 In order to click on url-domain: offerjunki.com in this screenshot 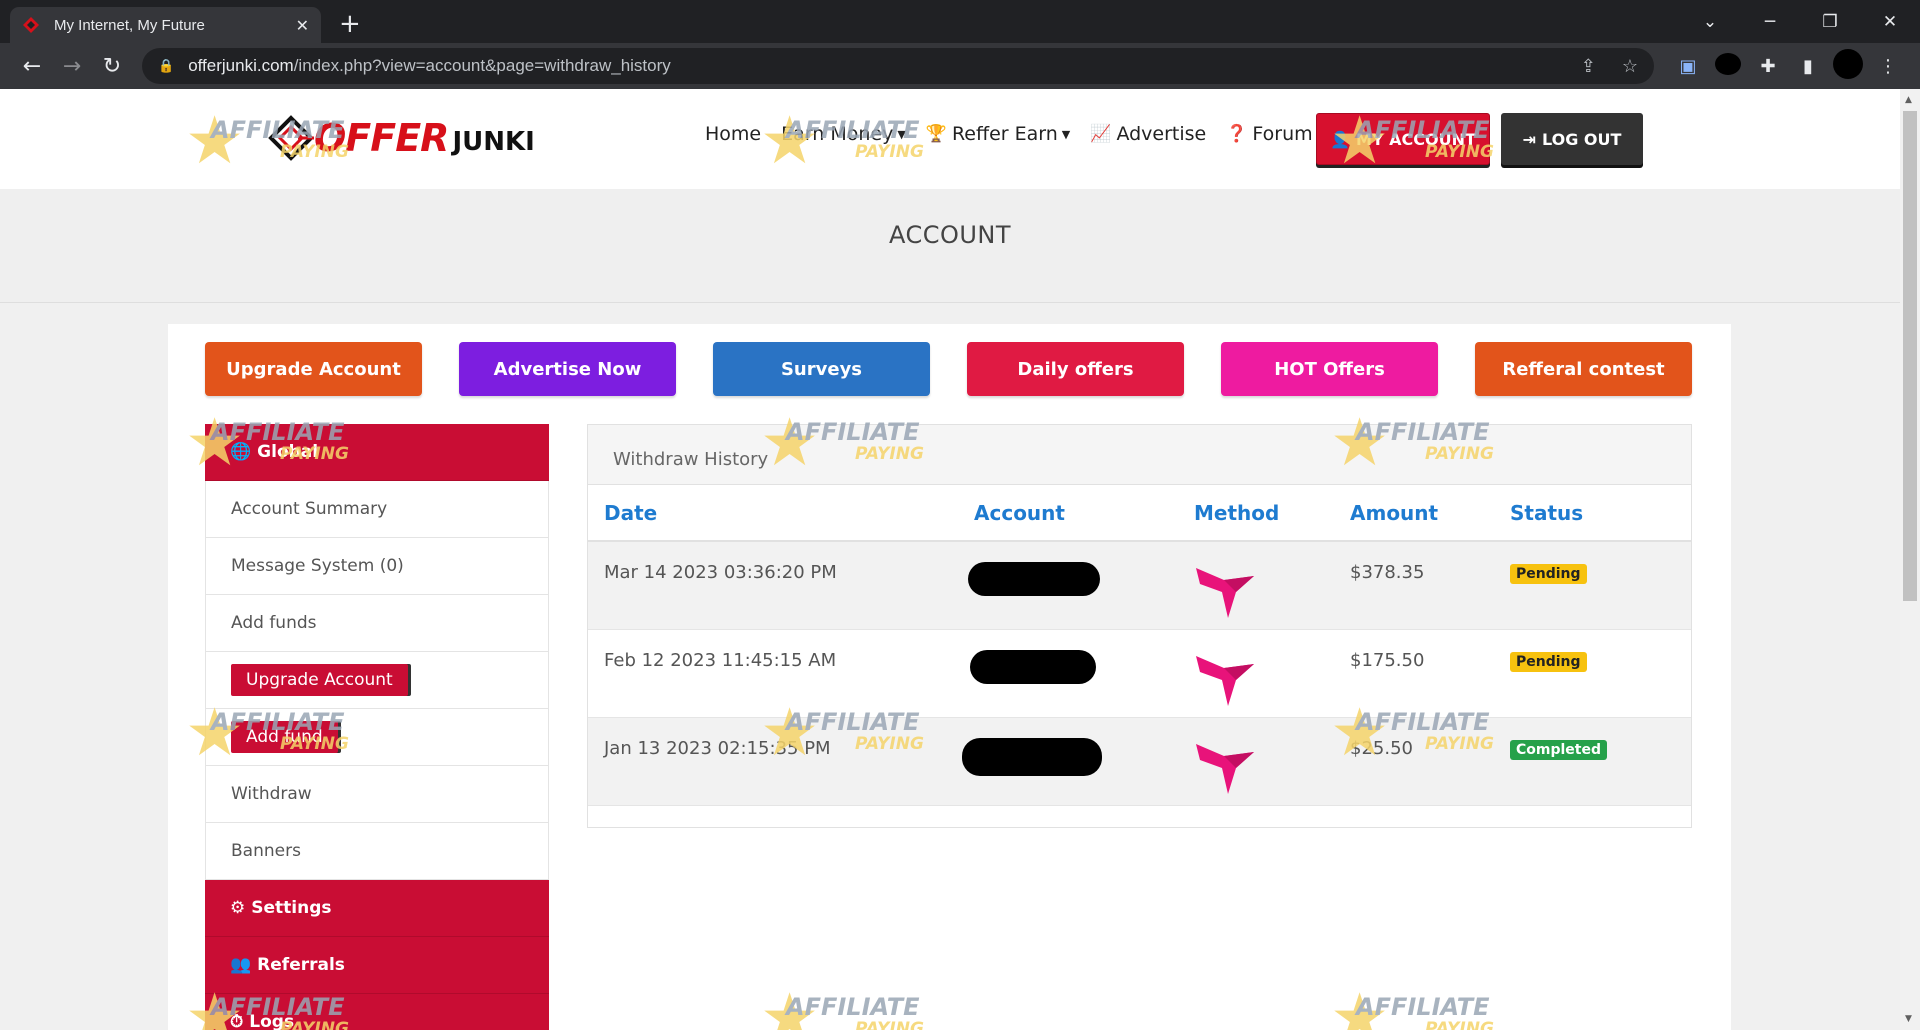, I will do `click(241, 65)`.